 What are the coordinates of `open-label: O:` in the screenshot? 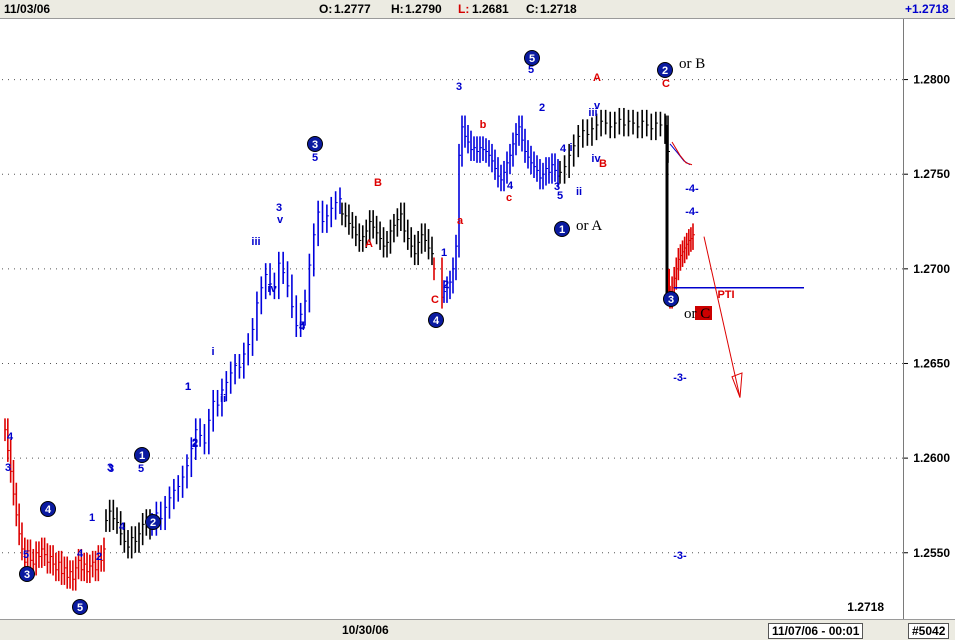 It's located at (326, 9).